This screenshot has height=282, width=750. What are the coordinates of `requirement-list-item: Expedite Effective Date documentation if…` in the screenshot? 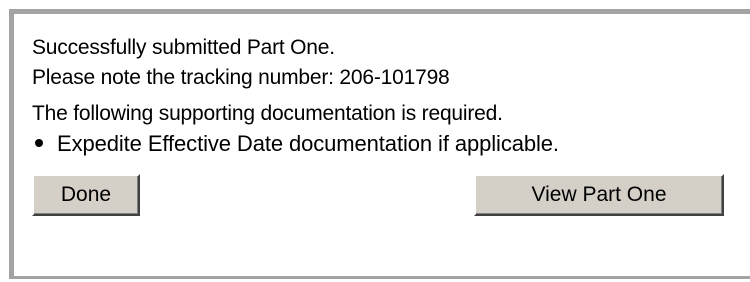 It's located at (295, 144).